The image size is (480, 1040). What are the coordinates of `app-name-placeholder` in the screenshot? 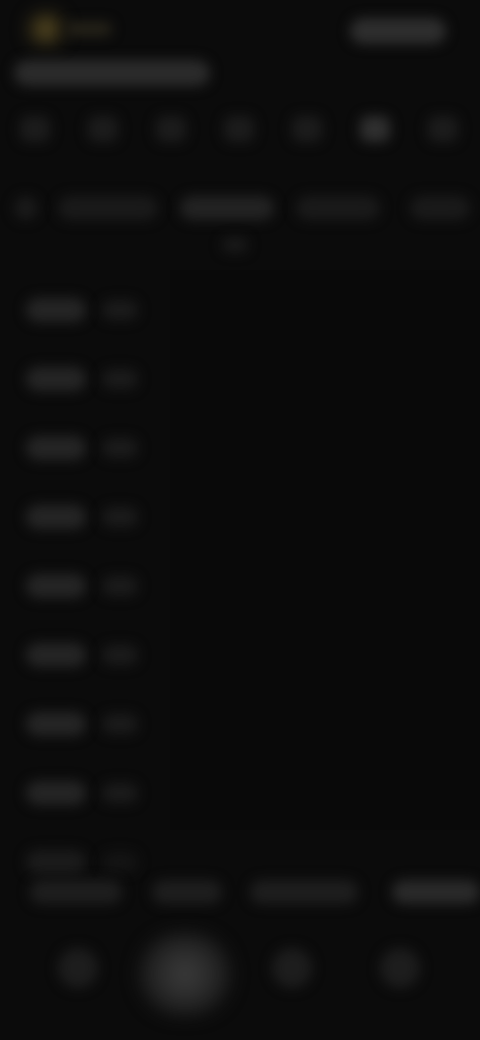 It's located at (89, 29).